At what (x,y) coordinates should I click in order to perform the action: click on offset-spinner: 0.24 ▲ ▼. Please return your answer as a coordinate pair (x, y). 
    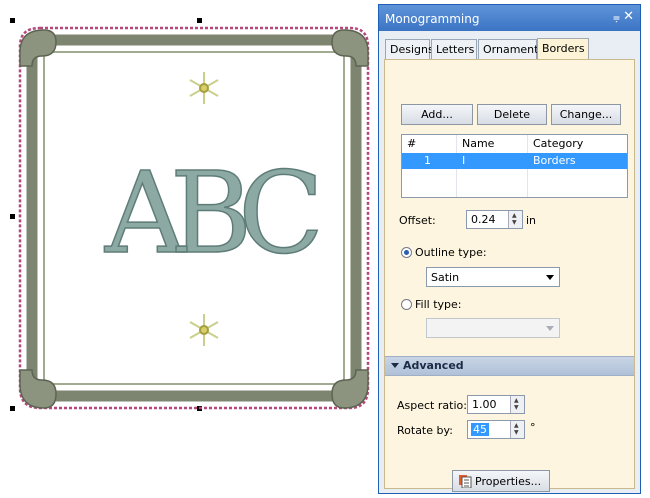
    Looking at the image, I should click on (494, 219).